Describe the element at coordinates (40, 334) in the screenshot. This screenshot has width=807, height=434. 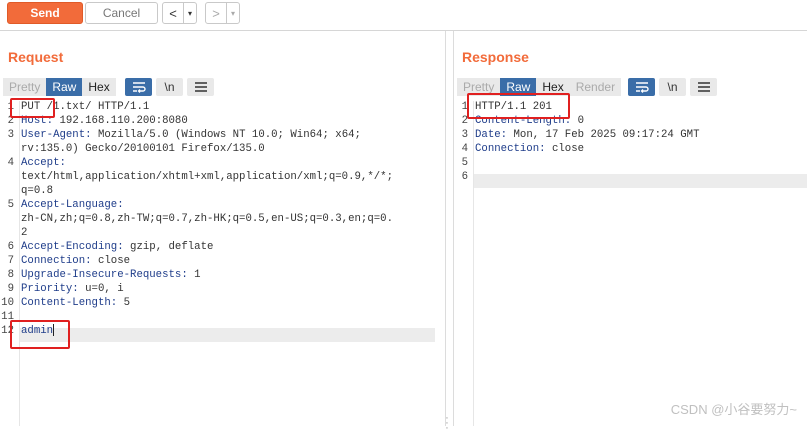
I see `body-highlight-box` at that location.